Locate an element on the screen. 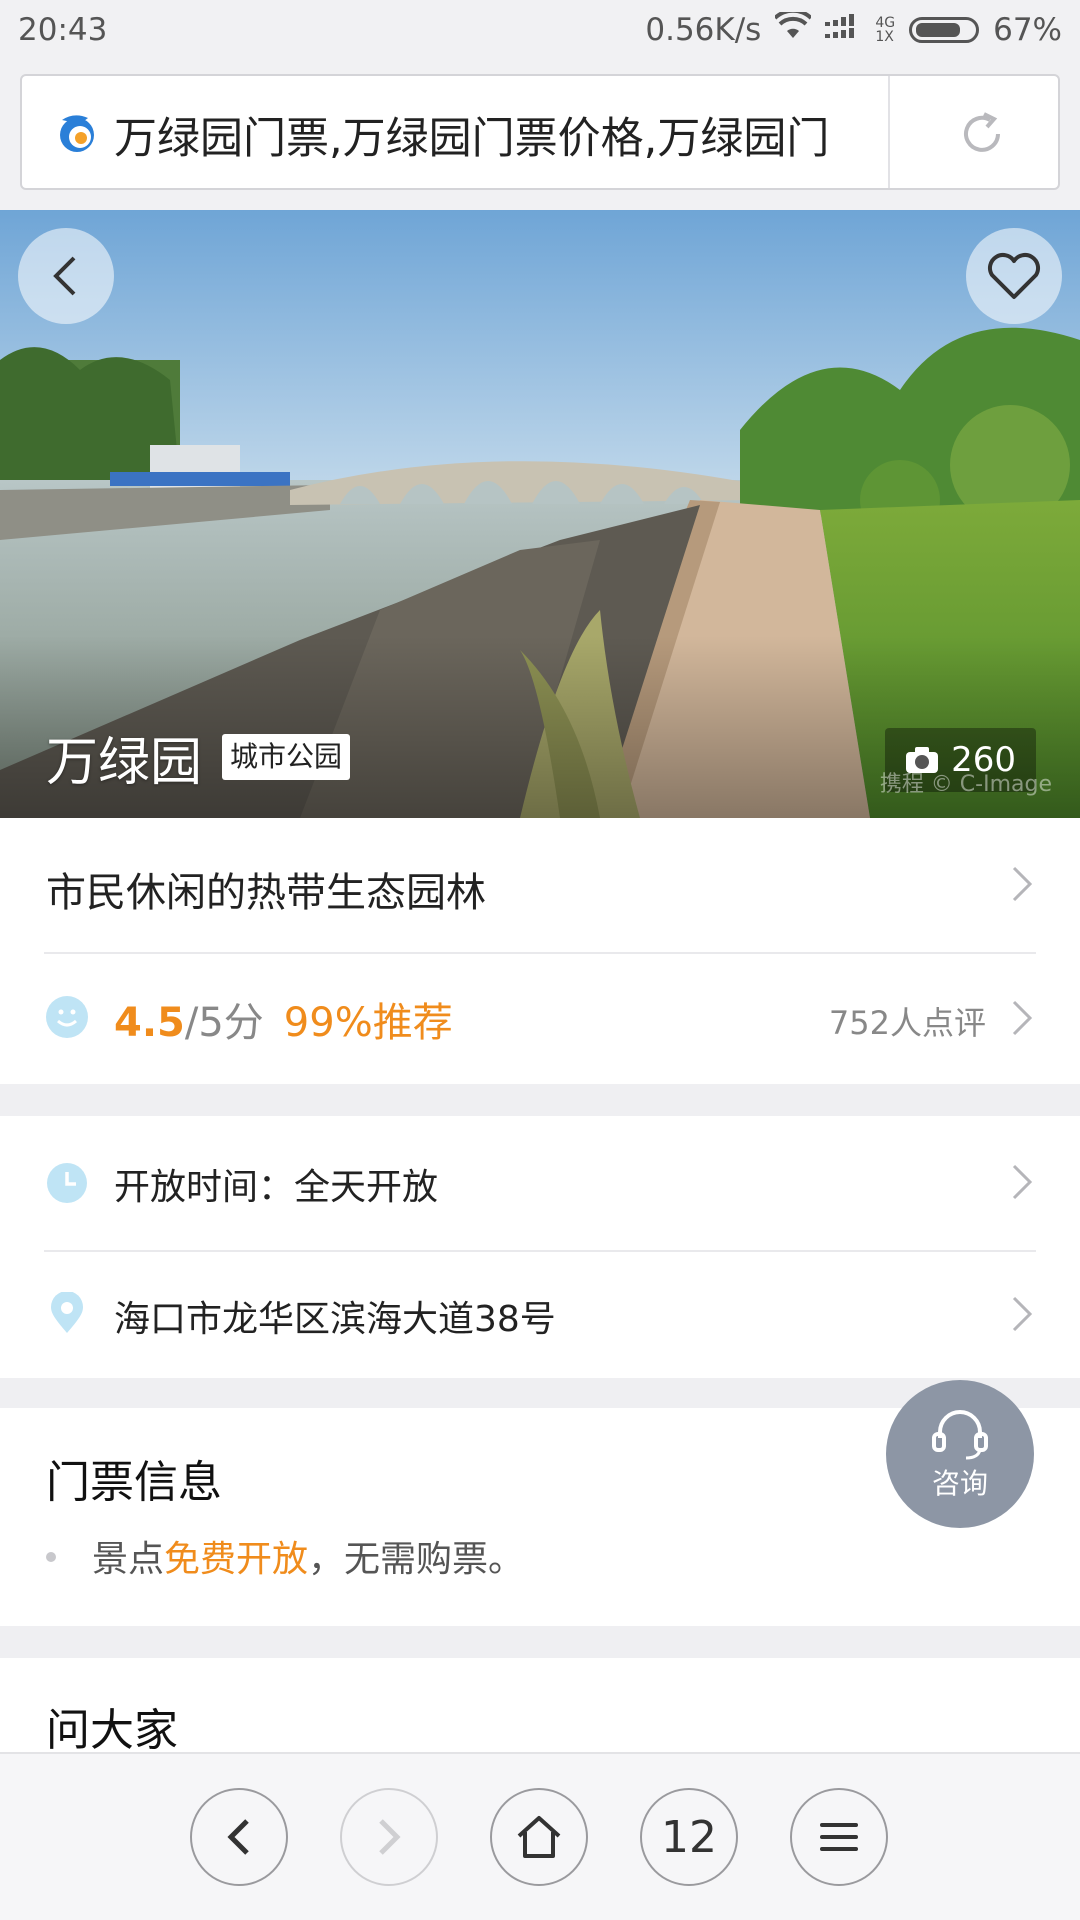 This screenshot has width=1080, height=1920. address-bar: 万绿园门票,万绿园门票价格,万绿园门 is located at coordinates (540, 132).